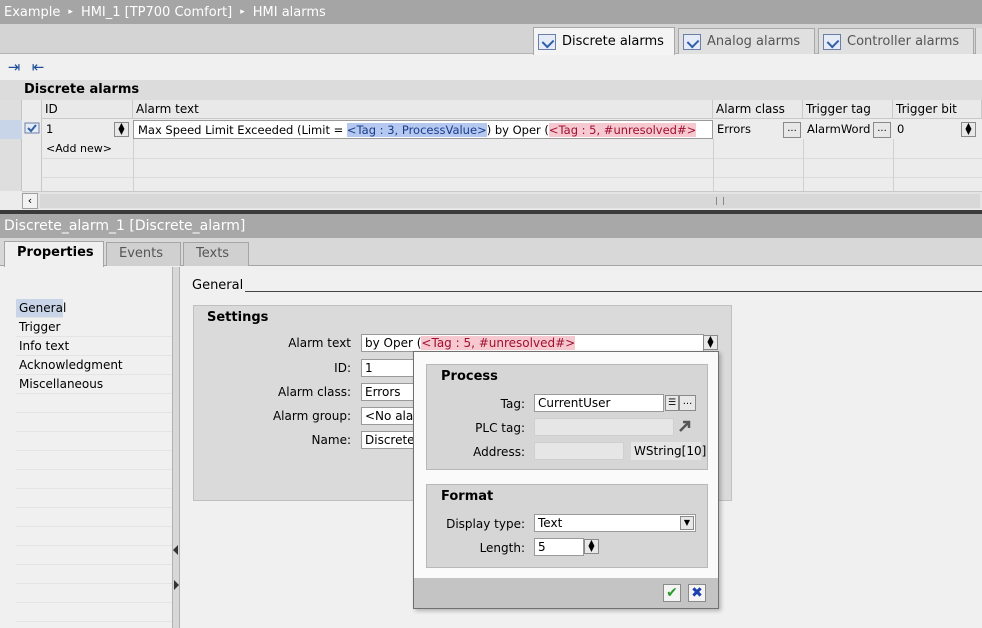 This screenshot has width=982, height=628. I want to click on horizontal-scrollbar: ‹, so click(502, 200).